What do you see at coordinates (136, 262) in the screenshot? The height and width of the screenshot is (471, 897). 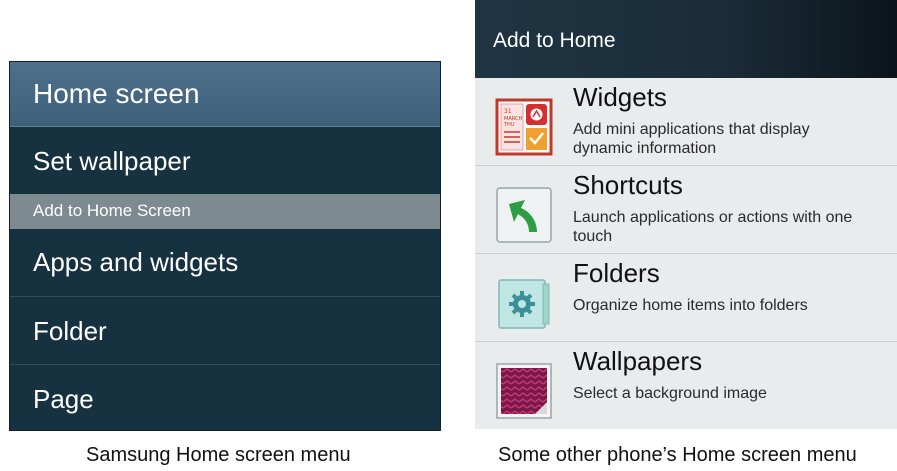 I see `apps-and-widgets-label: Apps and widgets` at bounding box center [136, 262].